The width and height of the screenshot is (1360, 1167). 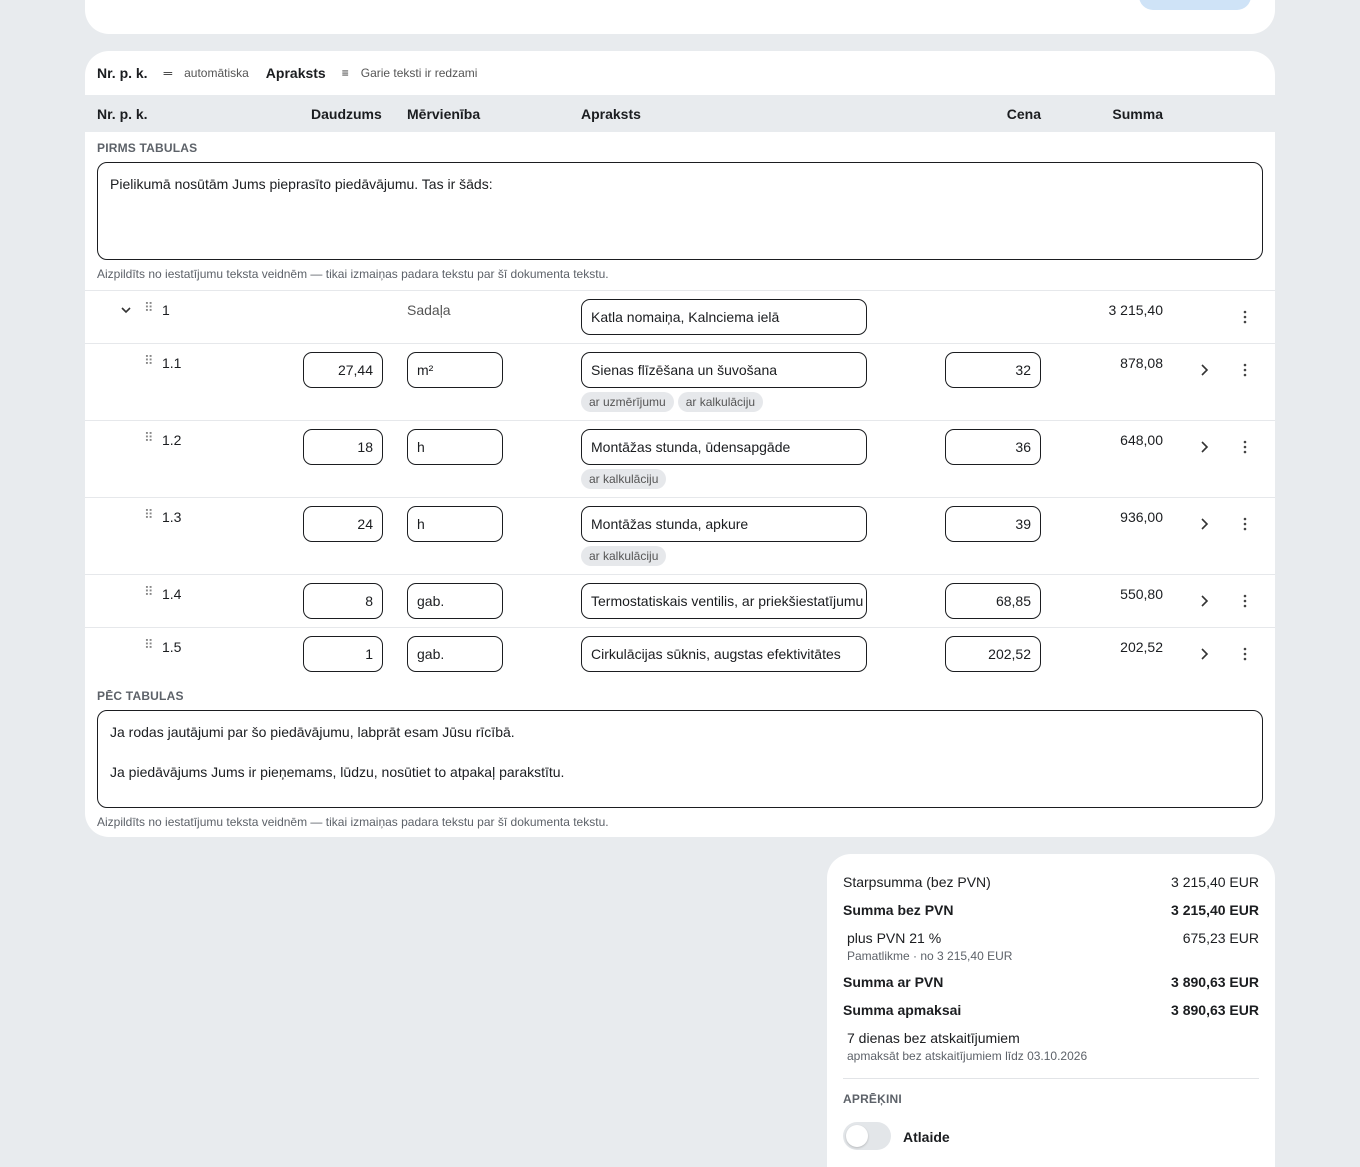 What do you see at coordinates (455, 370) in the screenshot?
I see `unit-input: m²` at bounding box center [455, 370].